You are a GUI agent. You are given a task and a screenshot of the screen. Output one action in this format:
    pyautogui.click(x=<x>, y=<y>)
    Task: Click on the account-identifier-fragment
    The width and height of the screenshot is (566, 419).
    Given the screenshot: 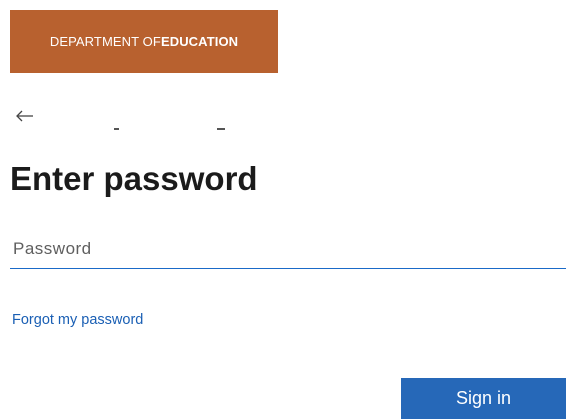 What is the action you would take?
    pyautogui.click(x=221, y=129)
    